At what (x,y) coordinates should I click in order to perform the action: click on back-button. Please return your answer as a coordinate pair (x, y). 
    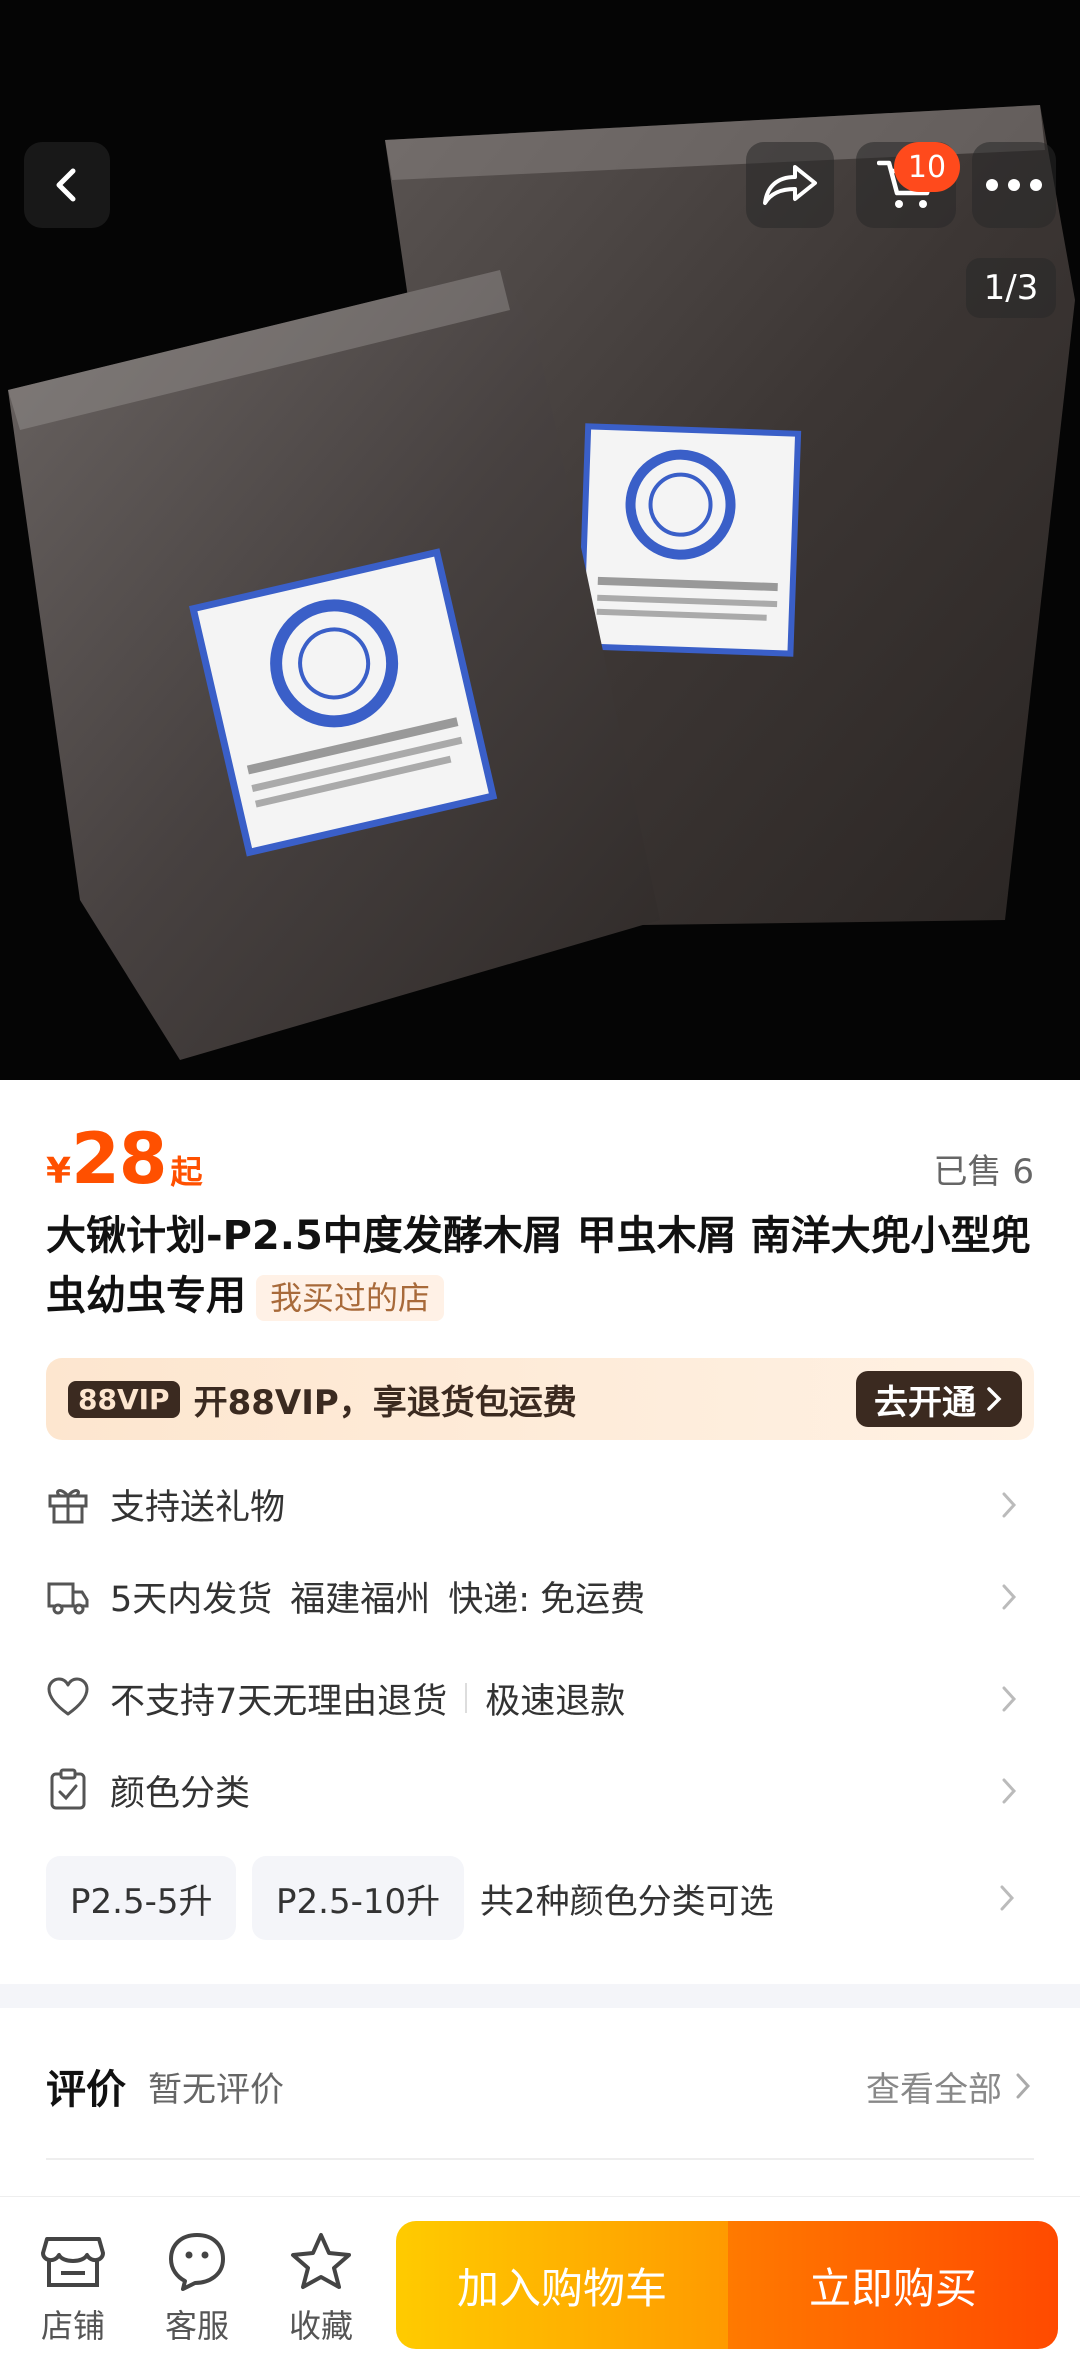
    Looking at the image, I should click on (67, 185).